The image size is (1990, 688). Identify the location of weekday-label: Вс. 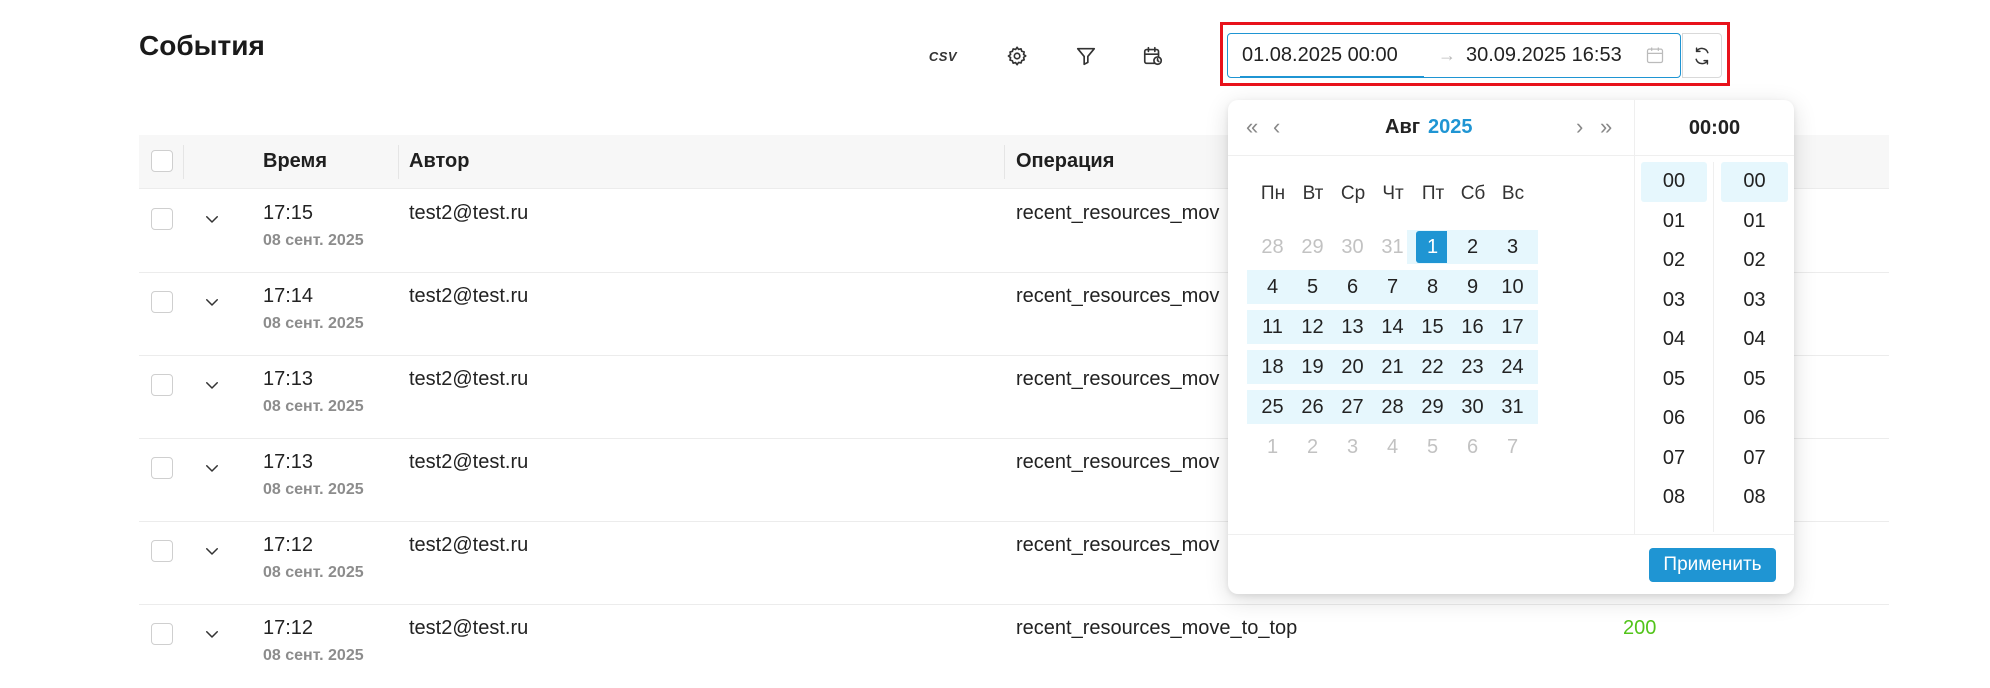
(1513, 193).